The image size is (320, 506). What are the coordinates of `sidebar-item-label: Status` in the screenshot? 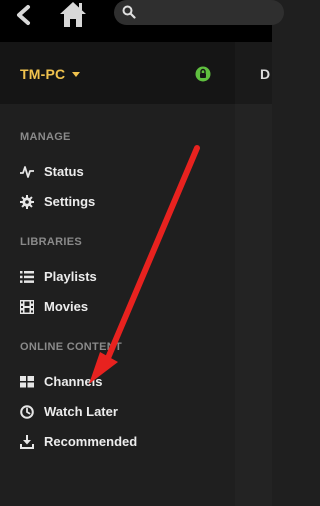 It's located at (64, 171).